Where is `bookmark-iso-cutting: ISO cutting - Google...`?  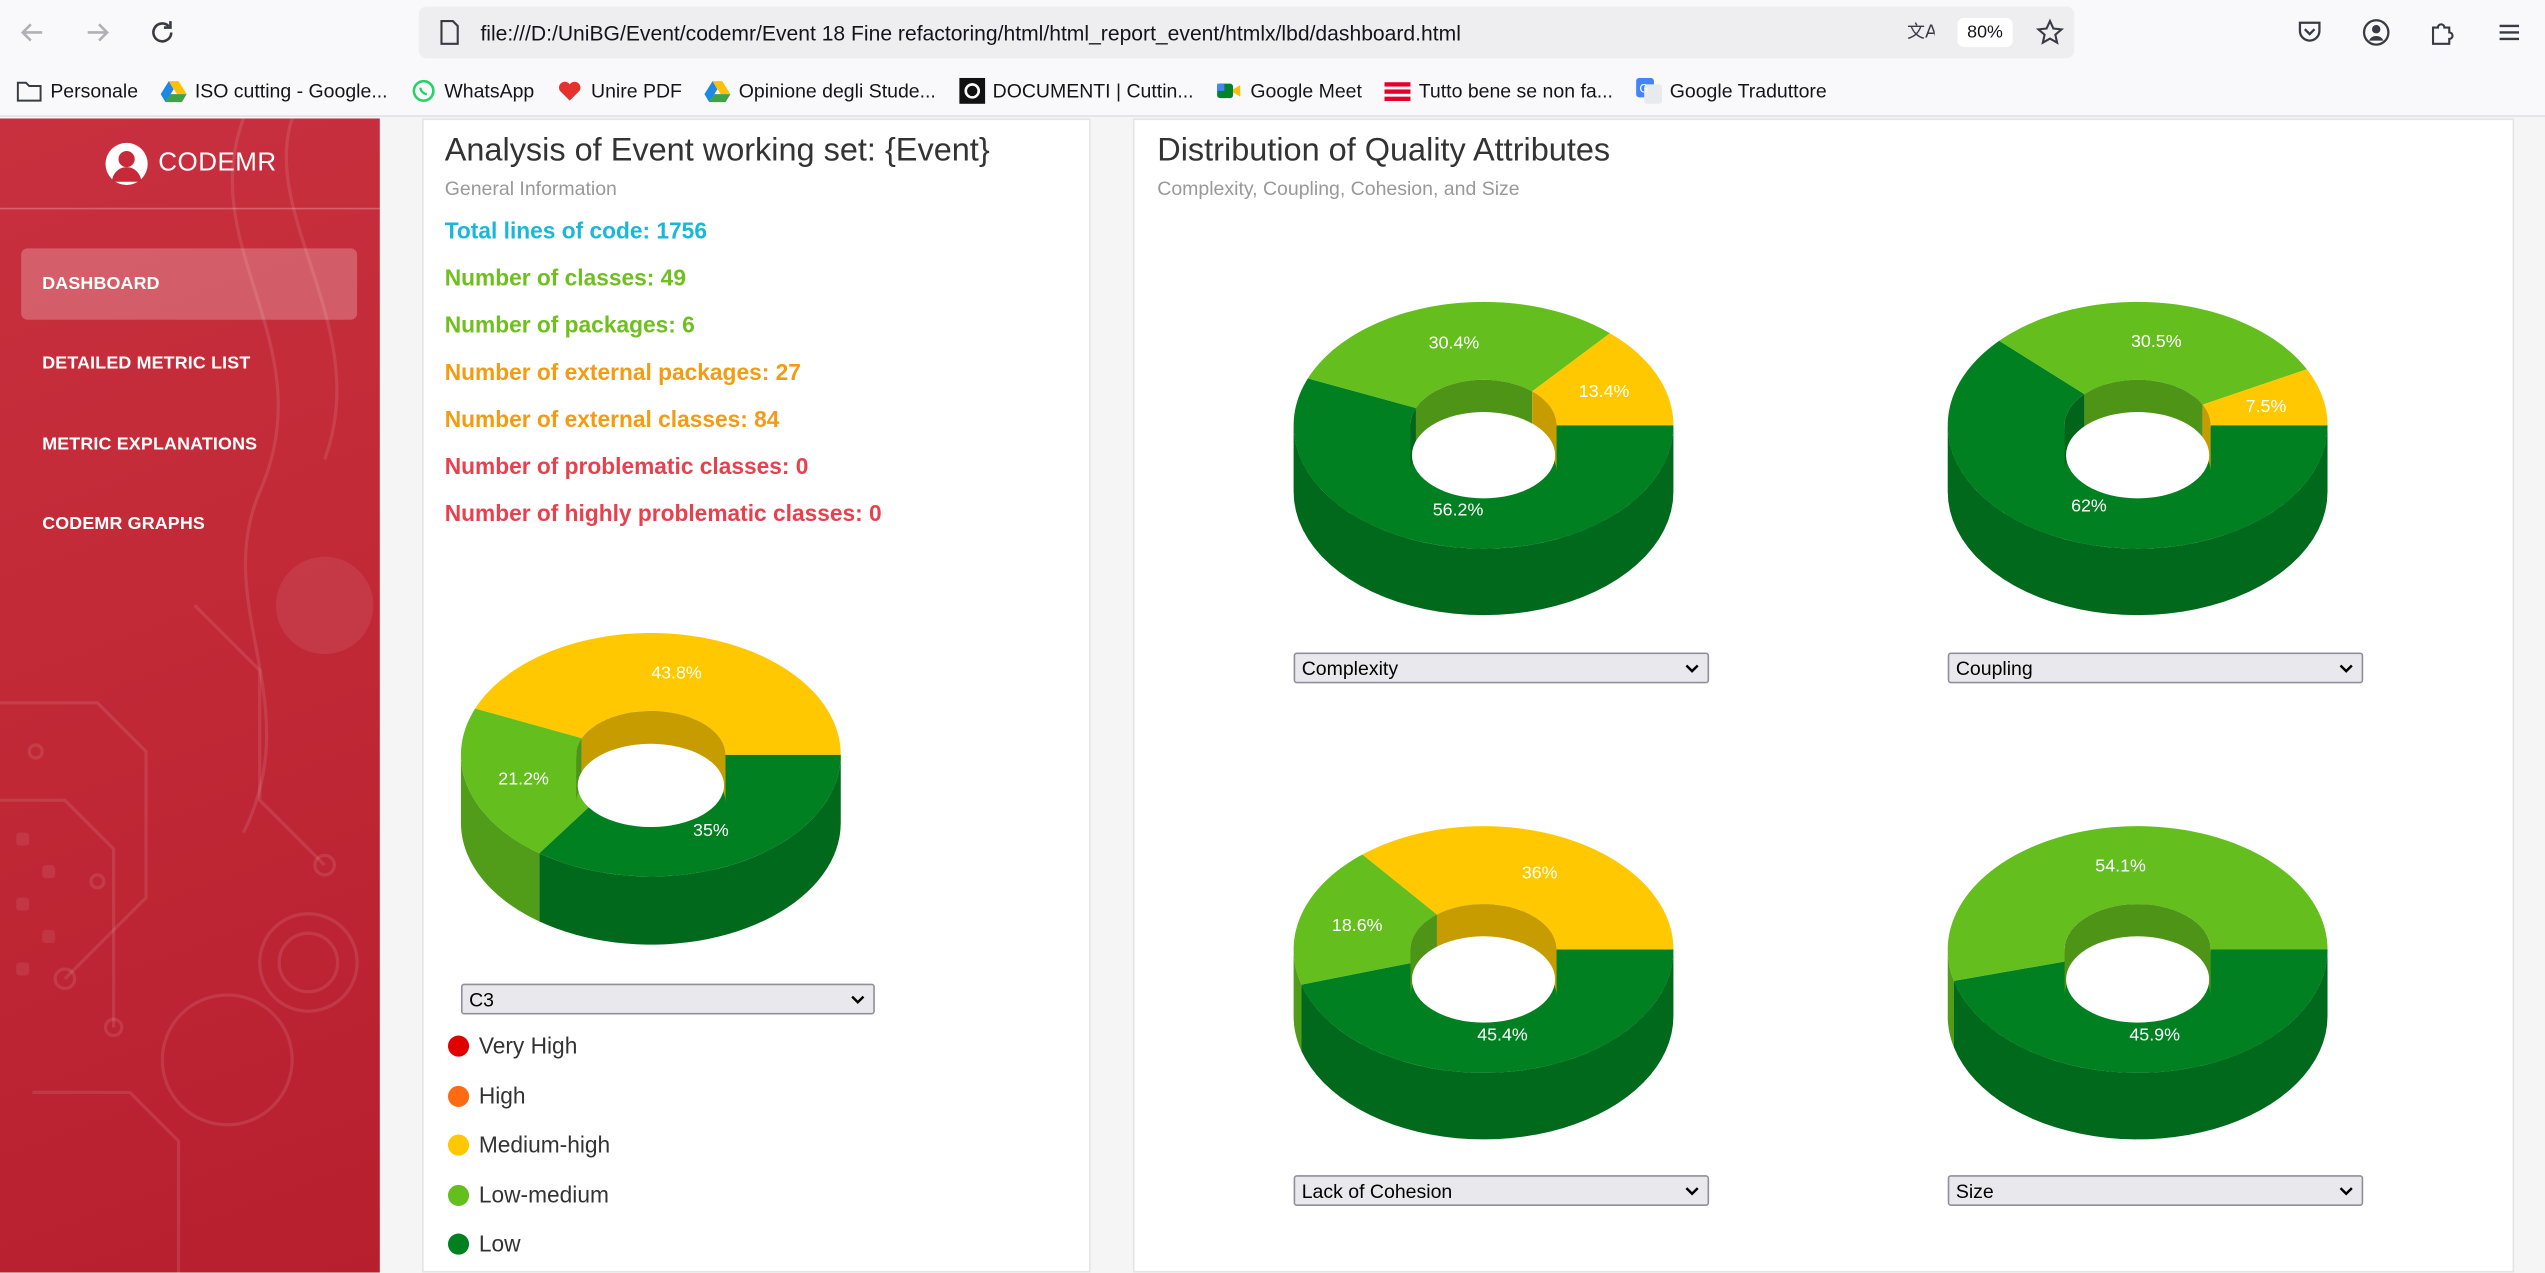 bookmark-iso-cutting: ISO cutting - Google... is located at coordinates (274, 90).